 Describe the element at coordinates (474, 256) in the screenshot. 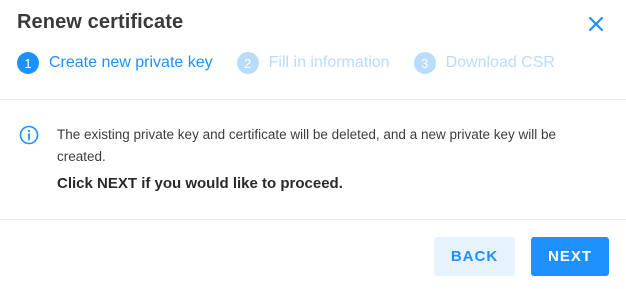

I see `back-button: BACK` at that location.